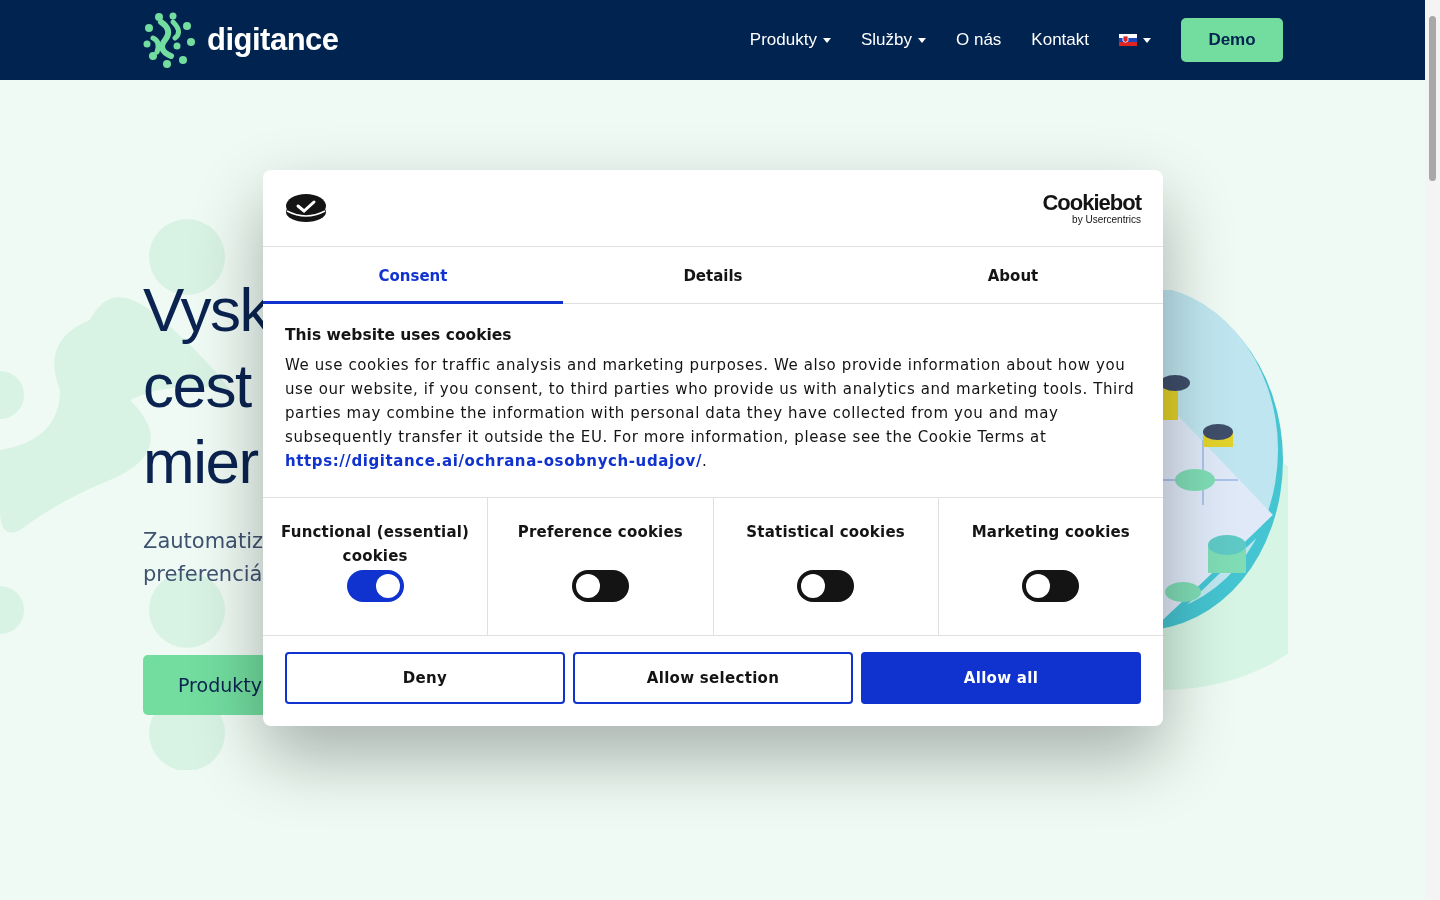 The image size is (1440, 900). What do you see at coordinates (825, 532) in the screenshot?
I see `category-label: Statistical cookies` at bounding box center [825, 532].